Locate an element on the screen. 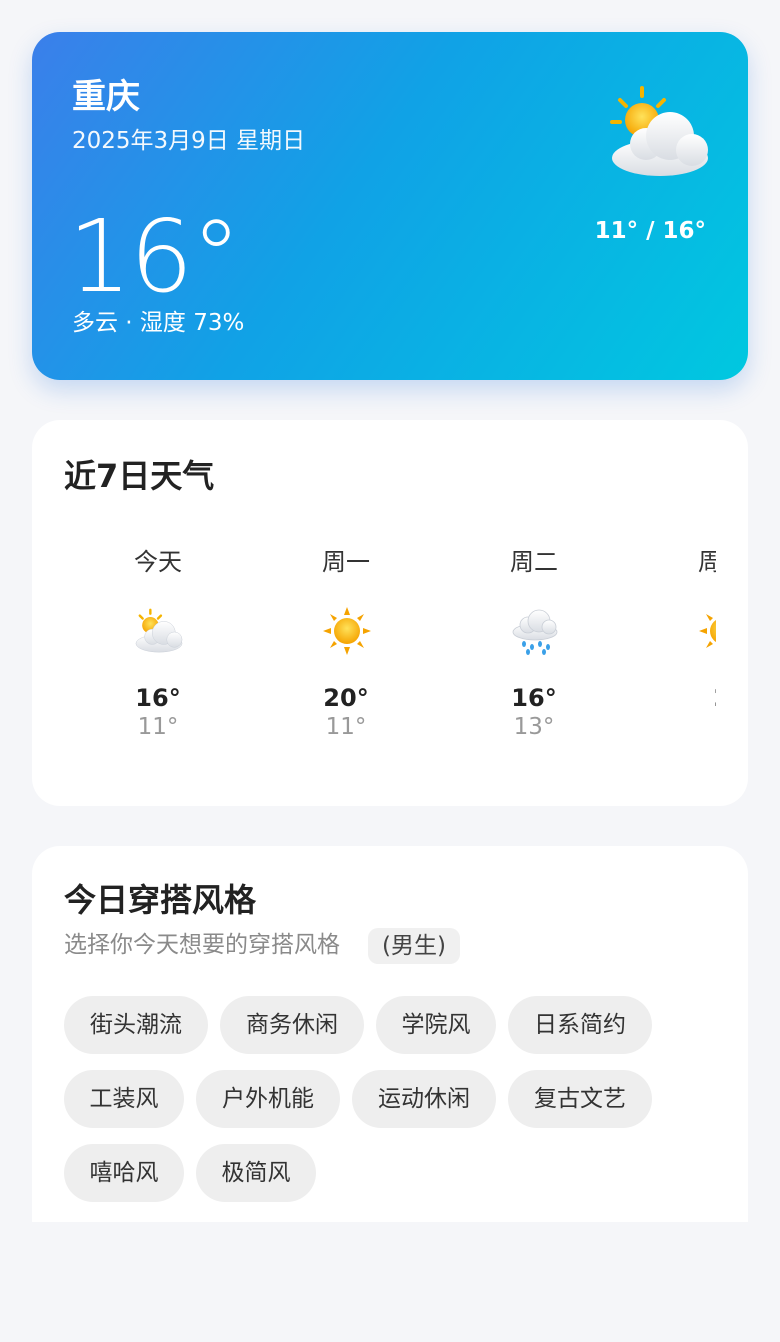 Image resolution: width=780 pixels, height=1342 pixels. weather-description: 多云 · 湿度 73% is located at coordinates (158, 323).